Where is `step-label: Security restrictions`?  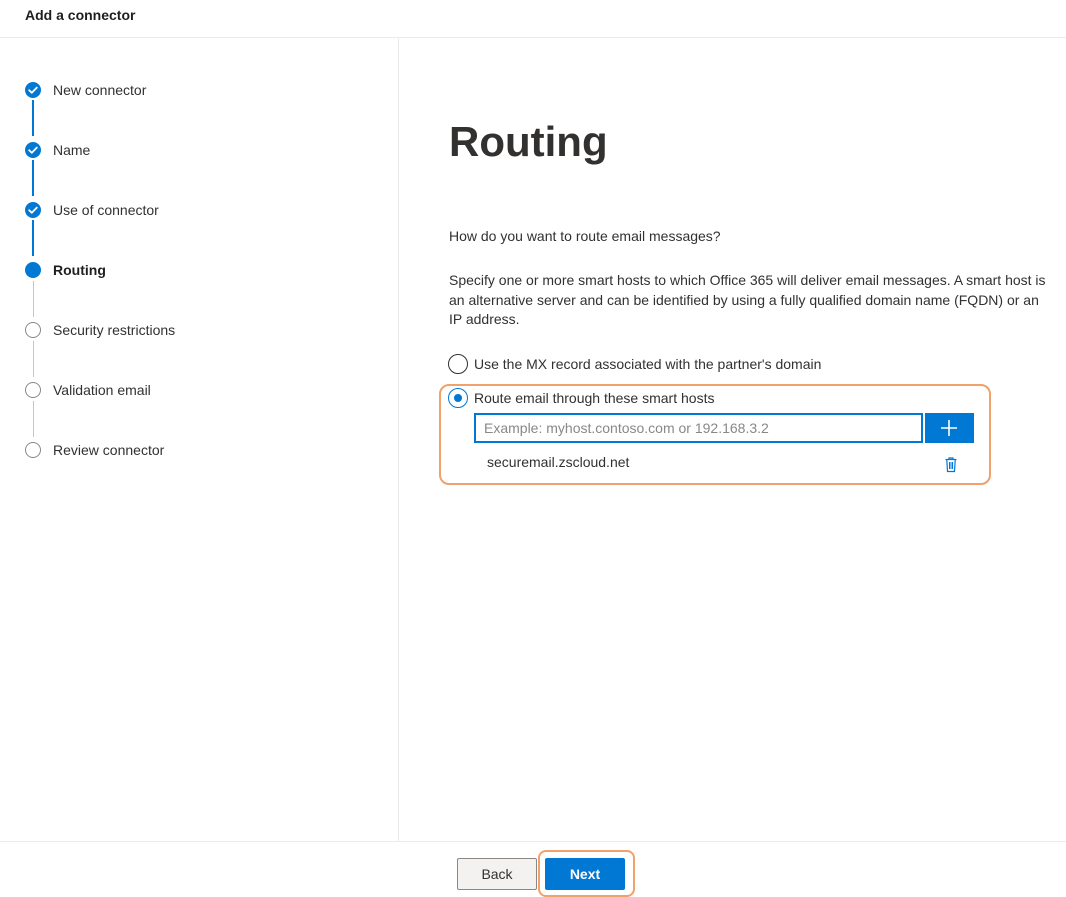
step-label: Security restrictions is located at coordinates (114, 330).